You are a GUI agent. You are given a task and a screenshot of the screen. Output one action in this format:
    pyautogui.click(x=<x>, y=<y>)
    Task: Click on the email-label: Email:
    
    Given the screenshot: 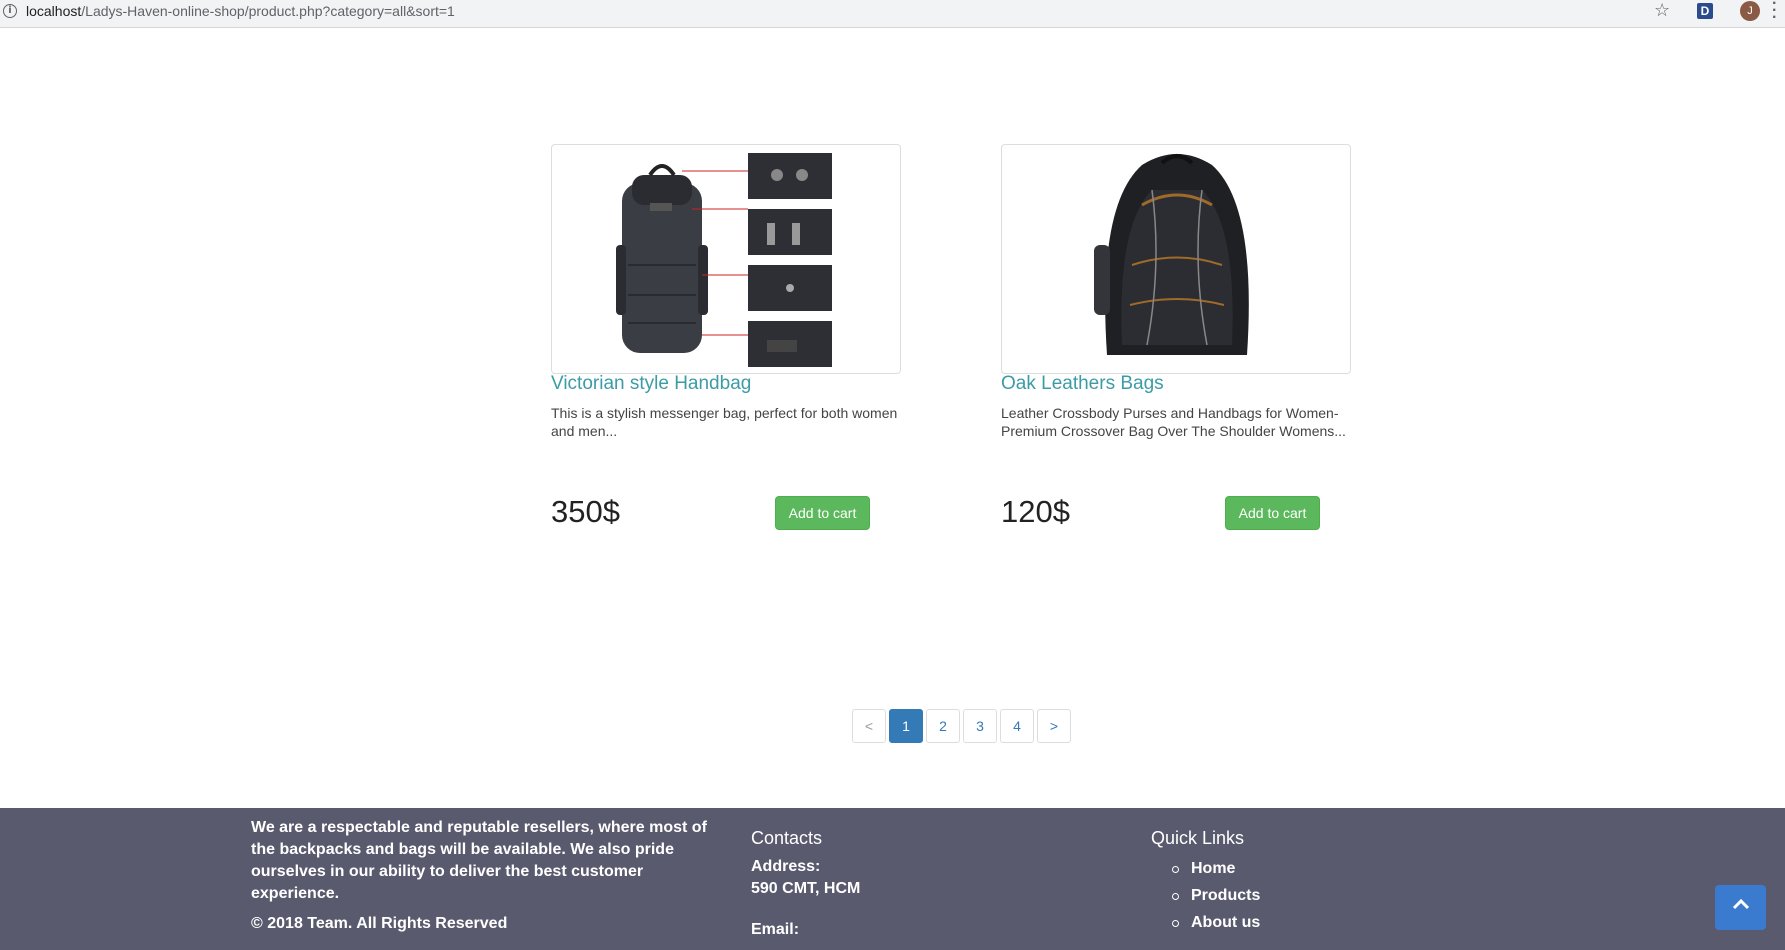 What is the action you would take?
    pyautogui.click(x=775, y=929)
    